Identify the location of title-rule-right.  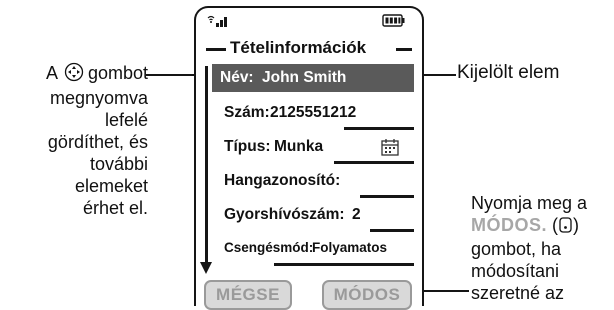
(404, 49).